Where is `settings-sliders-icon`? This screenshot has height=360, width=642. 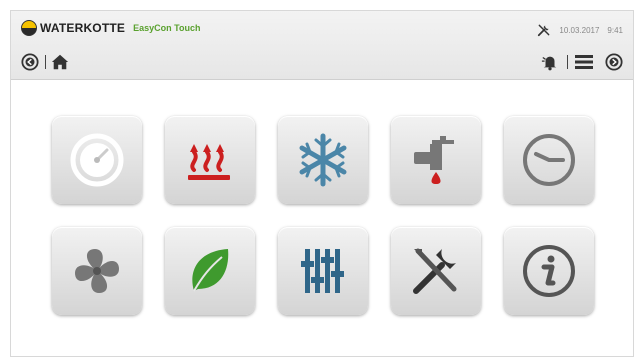 settings-sliders-icon is located at coordinates (322, 271).